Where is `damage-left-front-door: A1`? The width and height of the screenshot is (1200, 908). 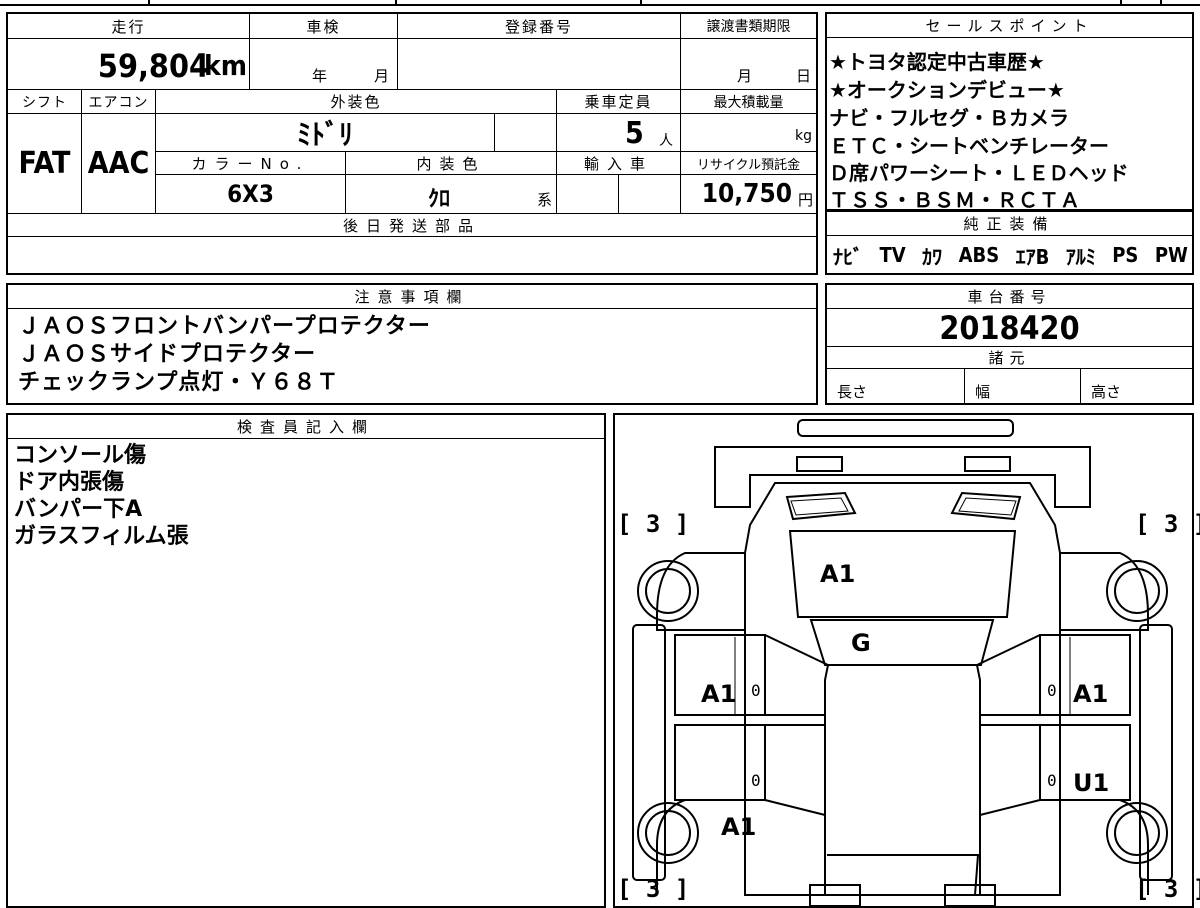
damage-left-front-door: A1 is located at coordinates (719, 694).